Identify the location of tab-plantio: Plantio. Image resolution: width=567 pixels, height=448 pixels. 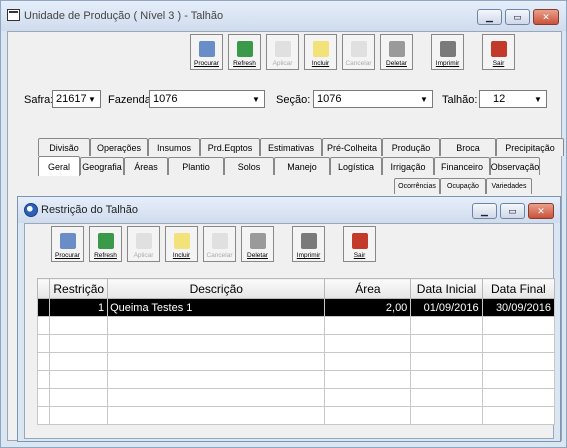
(196, 166).